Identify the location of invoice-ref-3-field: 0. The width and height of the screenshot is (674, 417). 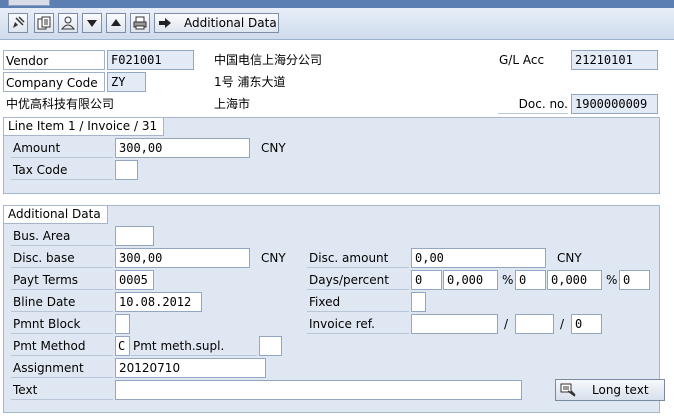
(586, 324).